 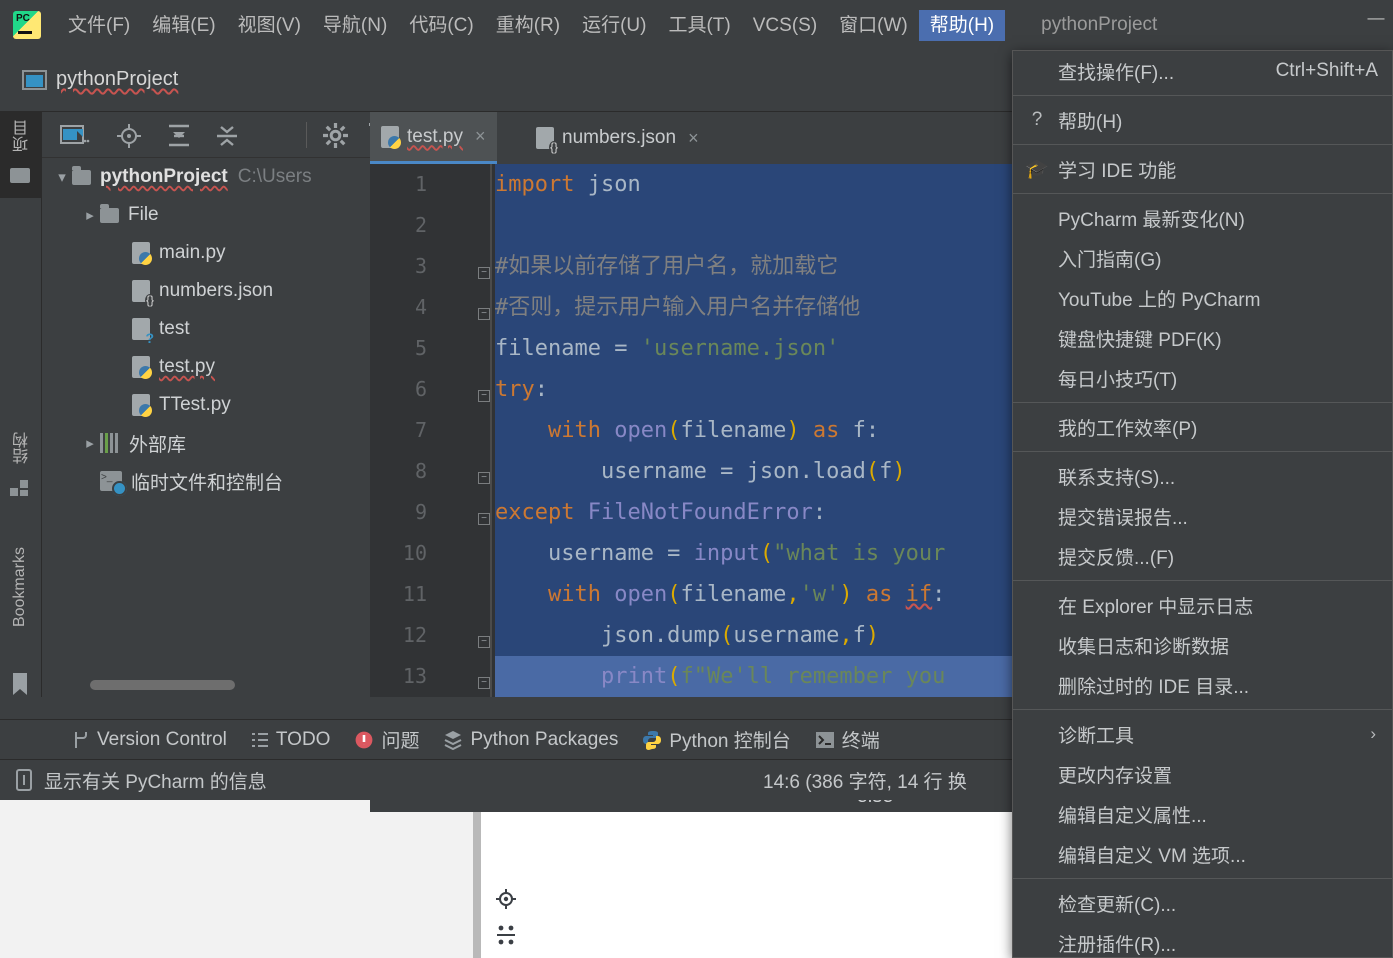 What do you see at coordinates (183, 25) in the screenshot?
I see `menu-edit: 编辑(E)` at bounding box center [183, 25].